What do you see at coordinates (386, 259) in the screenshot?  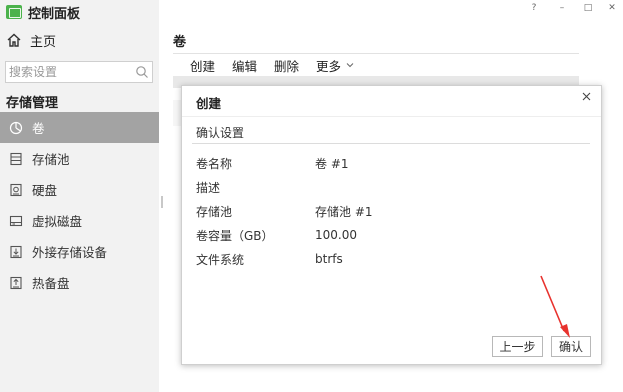 I see `summary-row-file-system: 文件系统 btrfs` at bounding box center [386, 259].